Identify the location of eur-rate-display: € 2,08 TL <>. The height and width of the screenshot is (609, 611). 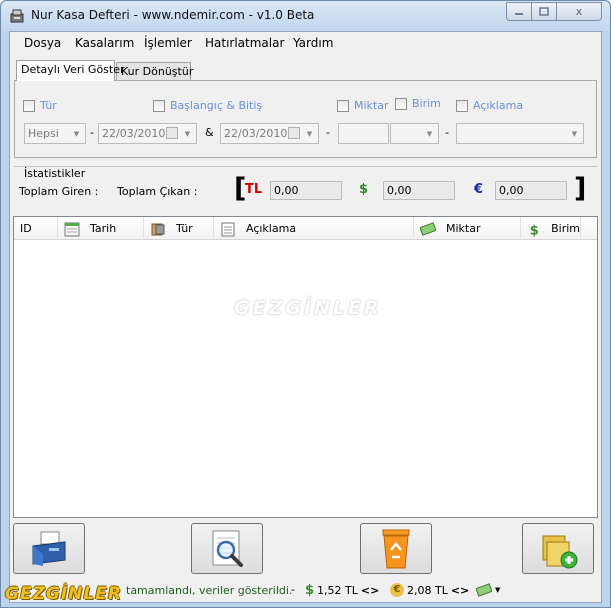
(429, 590).